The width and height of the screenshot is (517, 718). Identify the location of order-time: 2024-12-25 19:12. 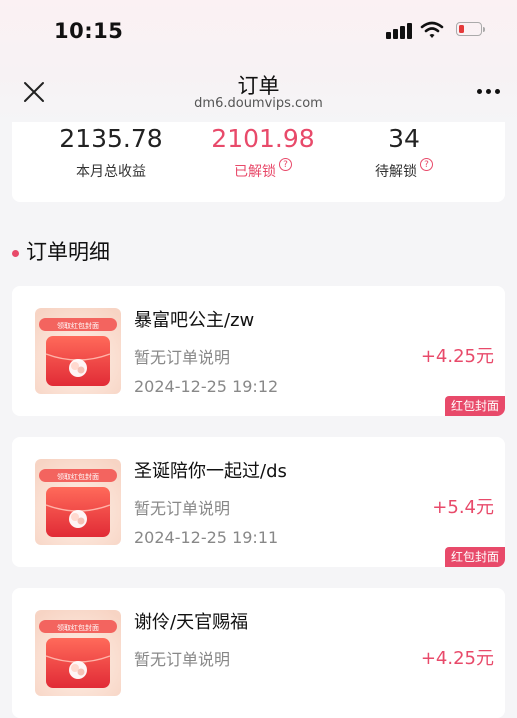
(206, 386).